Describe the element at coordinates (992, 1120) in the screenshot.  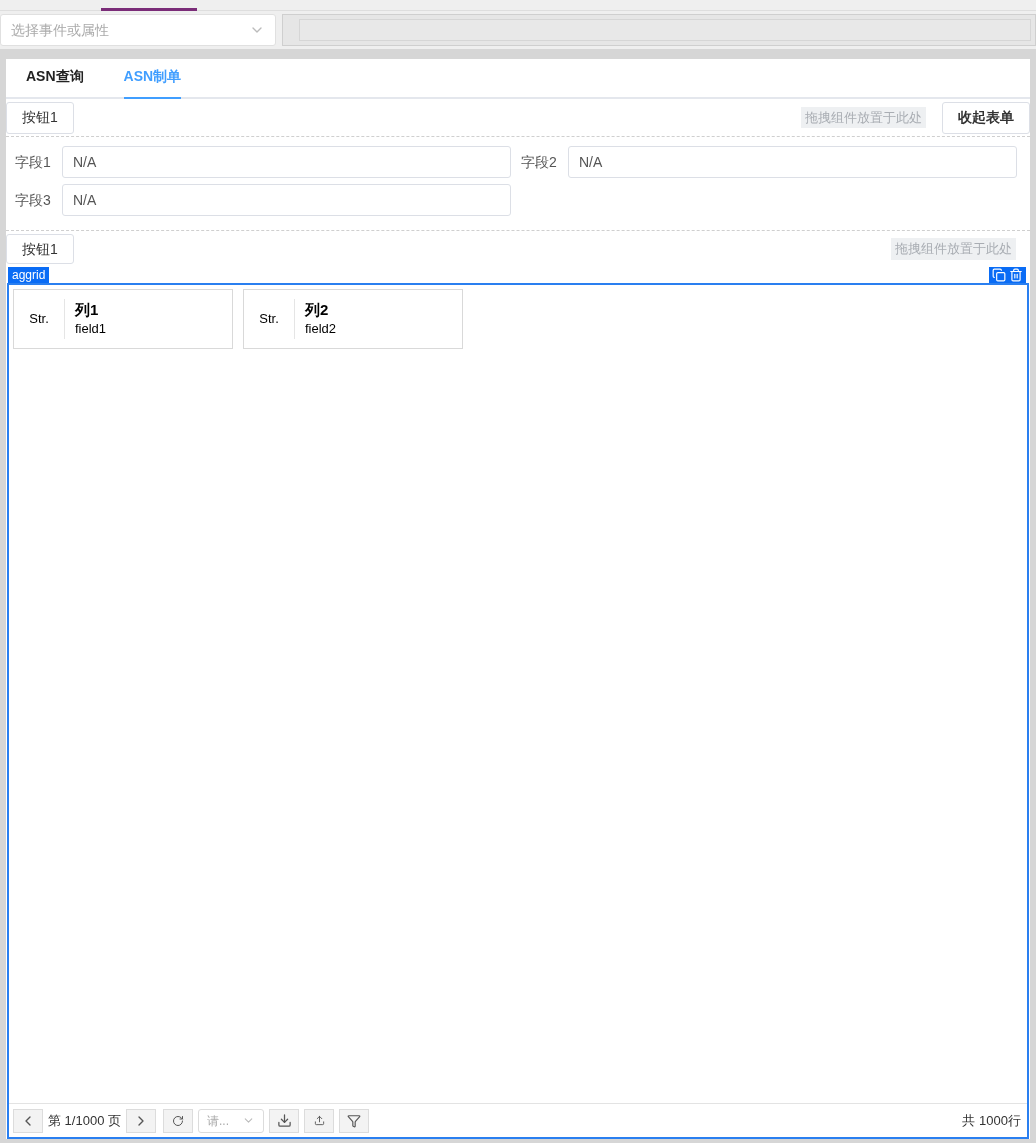
I see `row-total: 共 1000行` at that location.